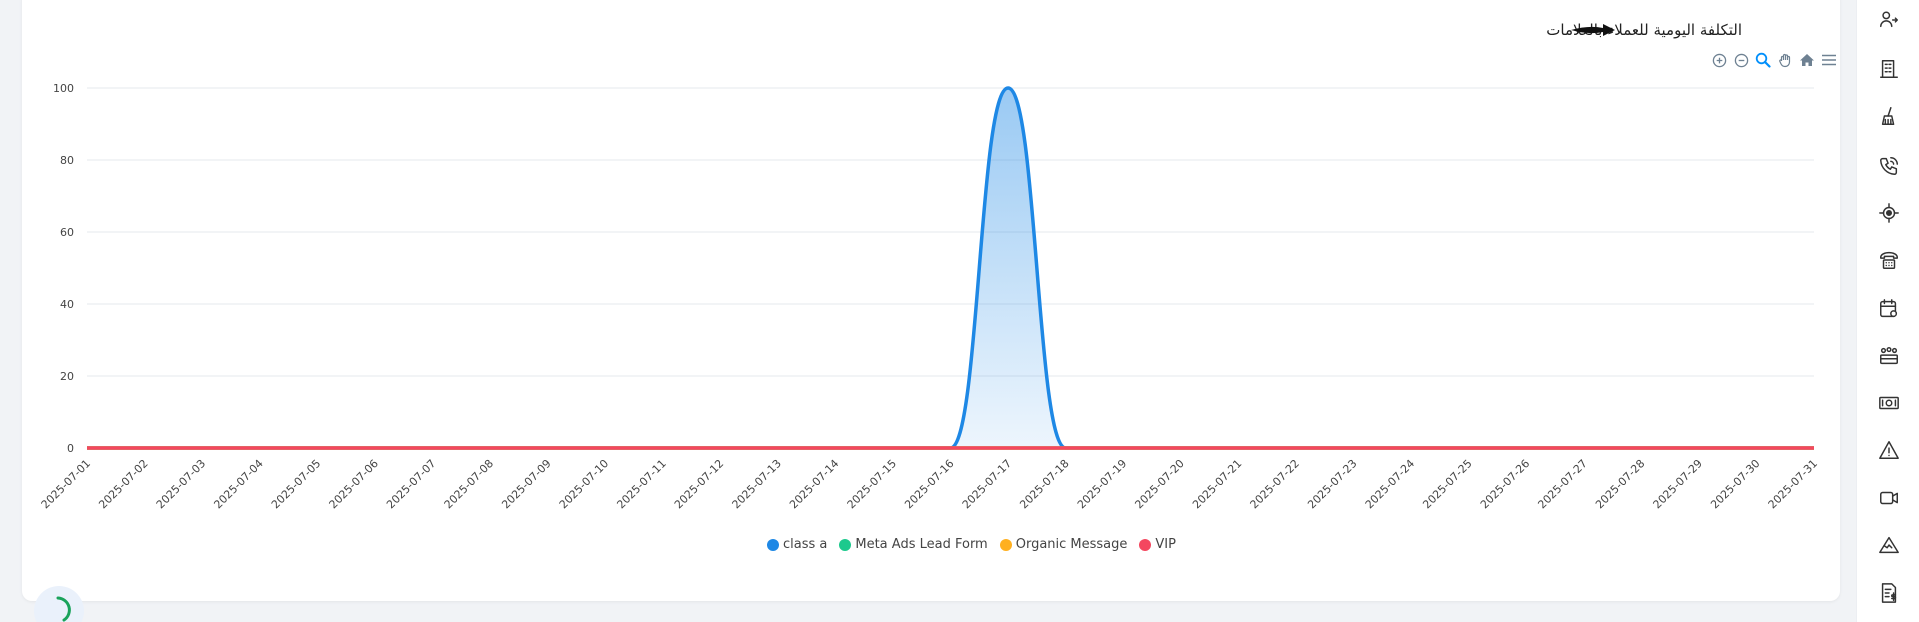  What do you see at coordinates (1735, 484) in the screenshot?
I see `x-tick-label: 2025-07-30` at bounding box center [1735, 484].